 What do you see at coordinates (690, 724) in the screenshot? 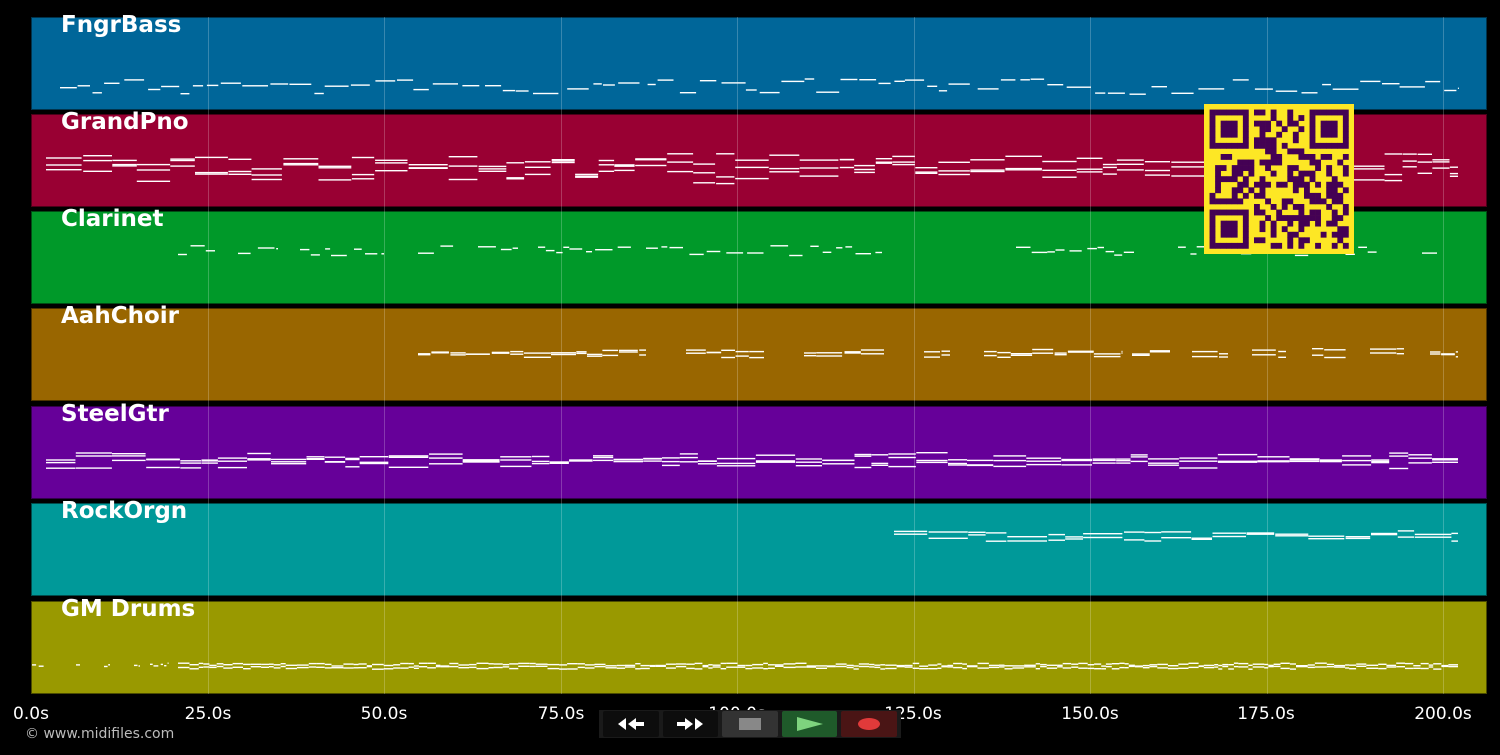
I see `fast-forward-button` at bounding box center [690, 724].